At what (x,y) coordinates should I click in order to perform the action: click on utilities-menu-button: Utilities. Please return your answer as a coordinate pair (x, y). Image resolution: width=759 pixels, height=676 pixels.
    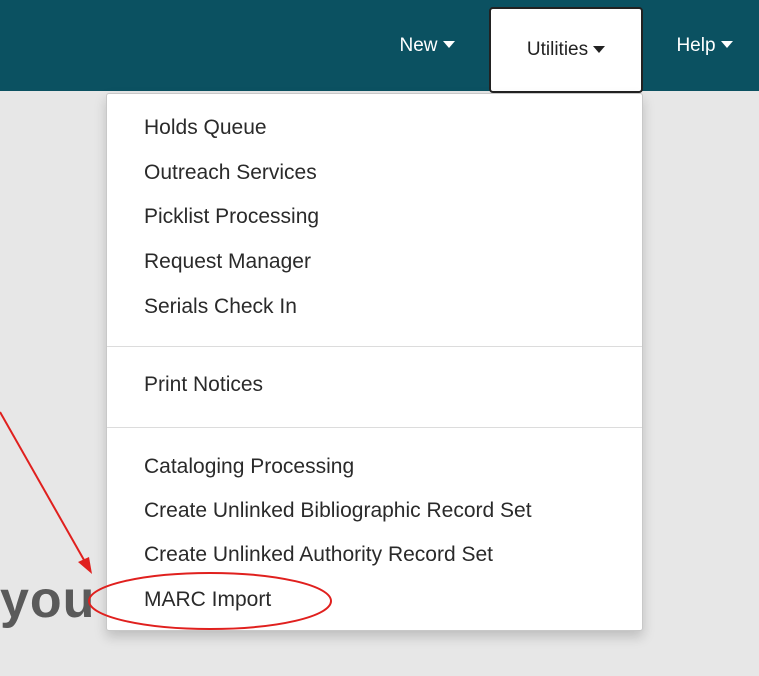
    Looking at the image, I should click on (566, 50).